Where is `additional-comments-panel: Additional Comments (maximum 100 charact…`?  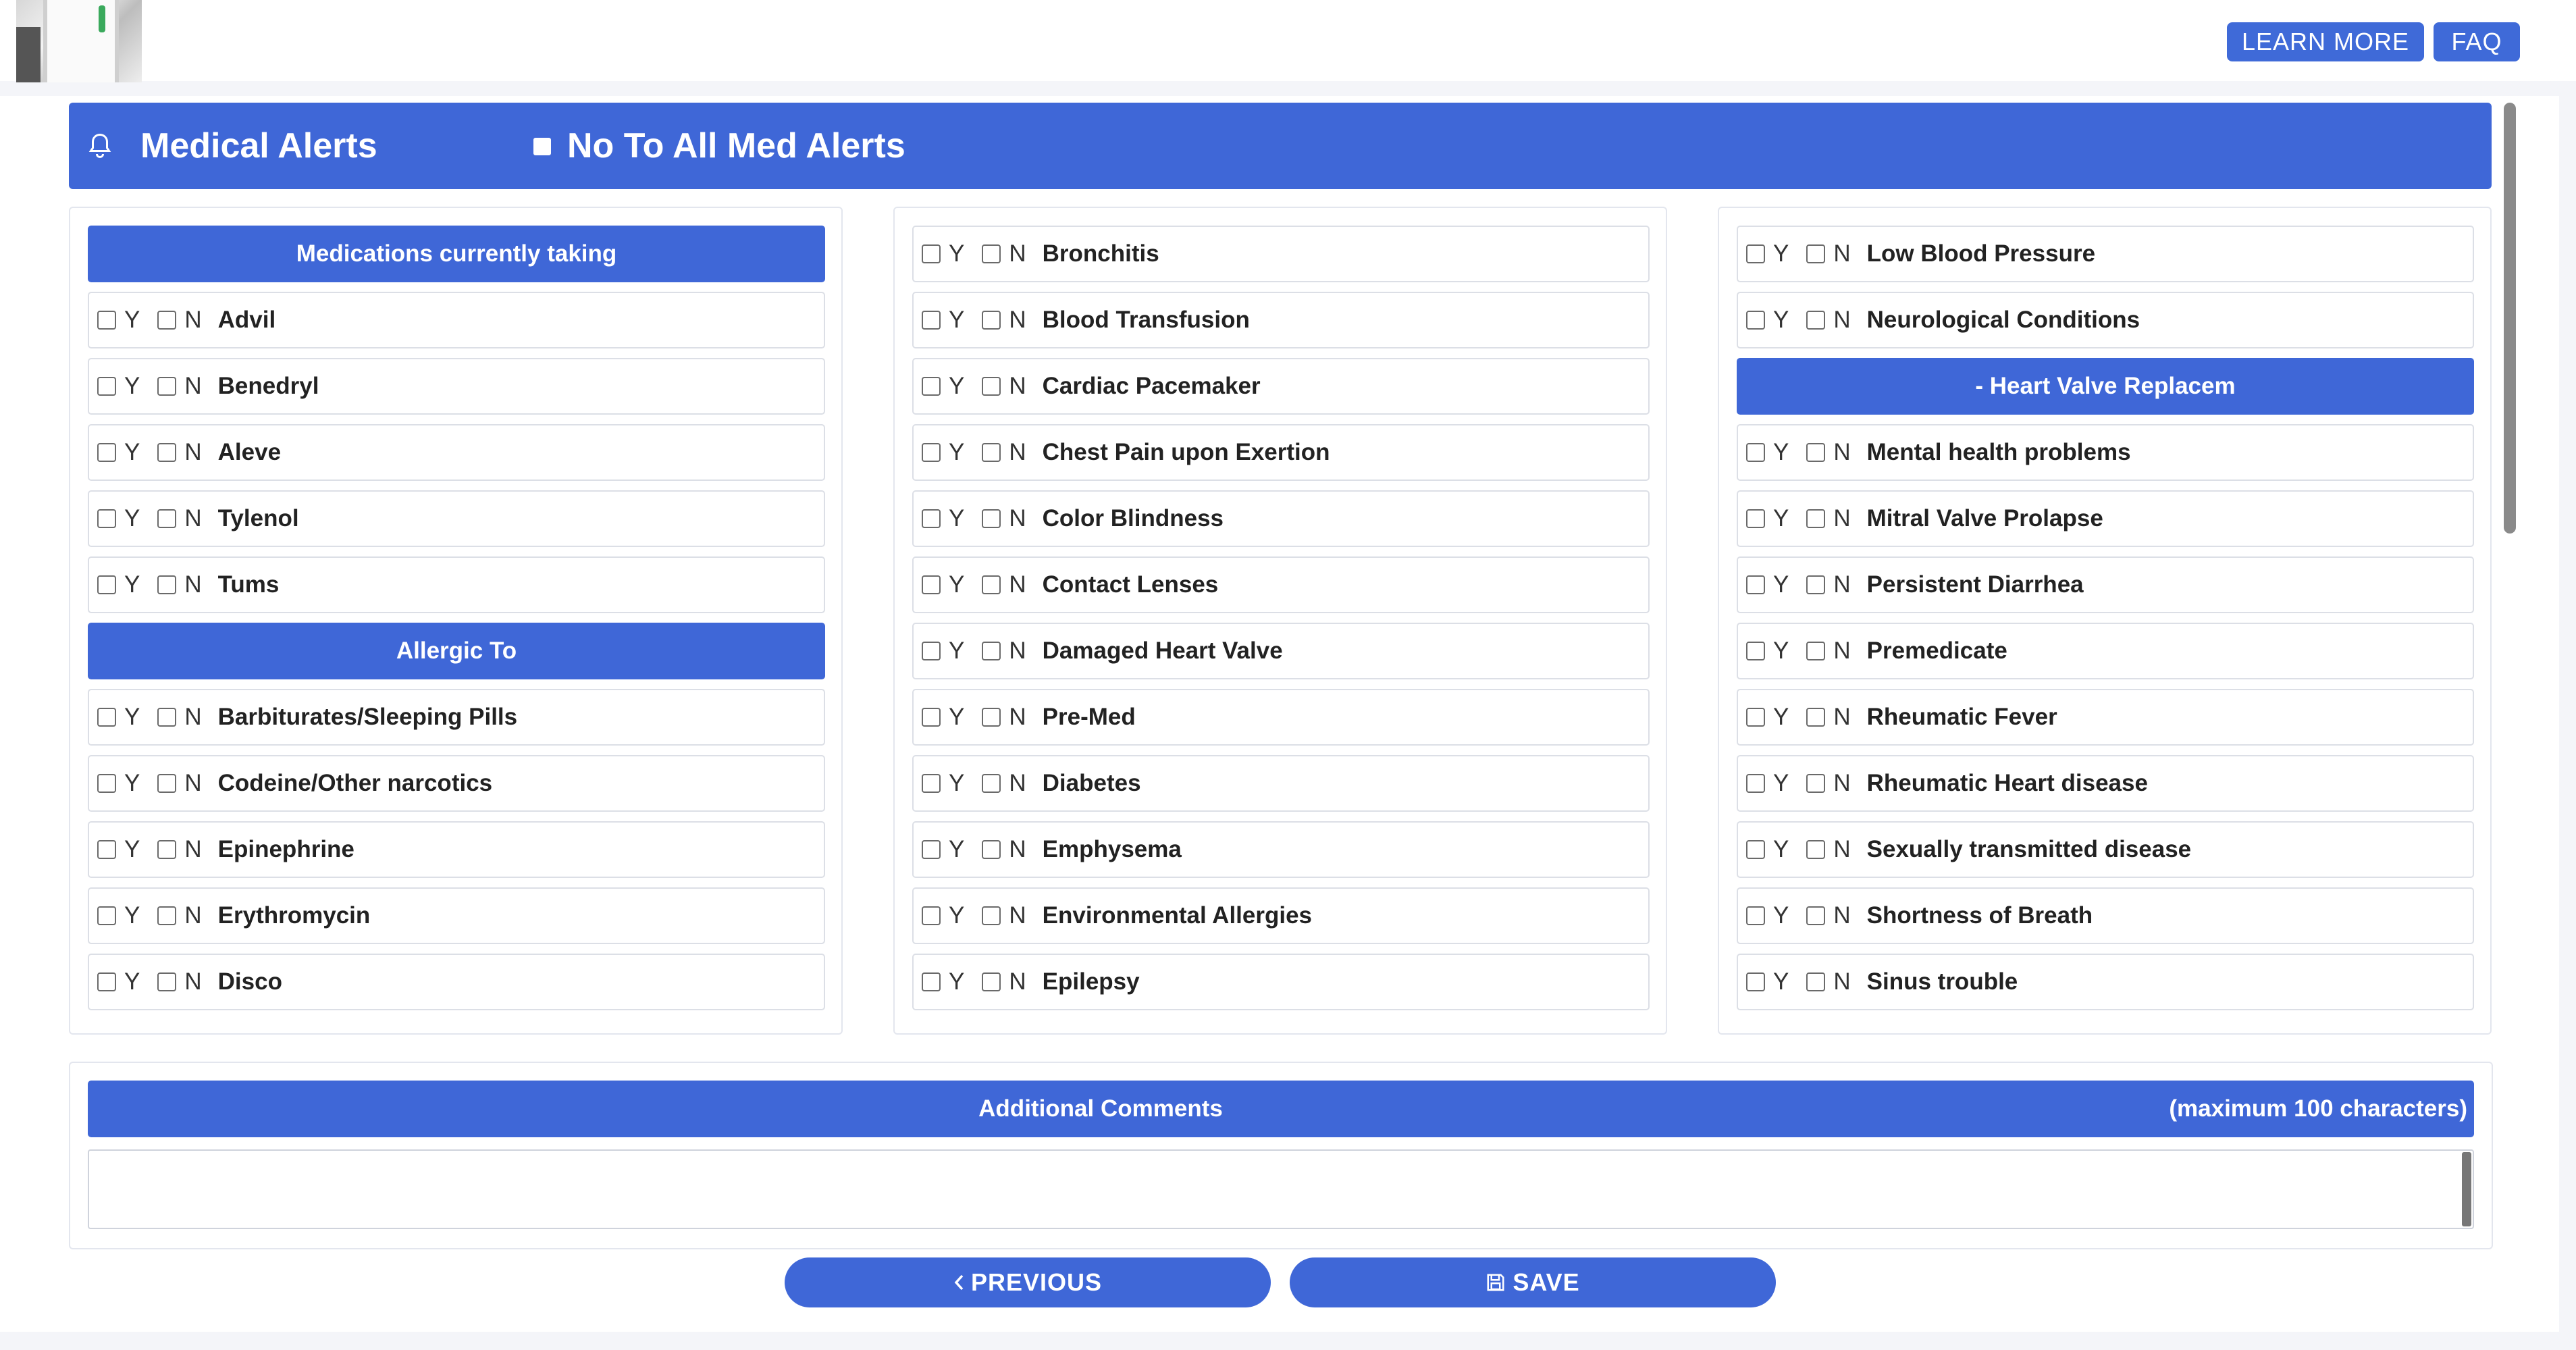 additional-comments-panel: Additional Comments (maximum 100 charact… is located at coordinates (1281, 1155).